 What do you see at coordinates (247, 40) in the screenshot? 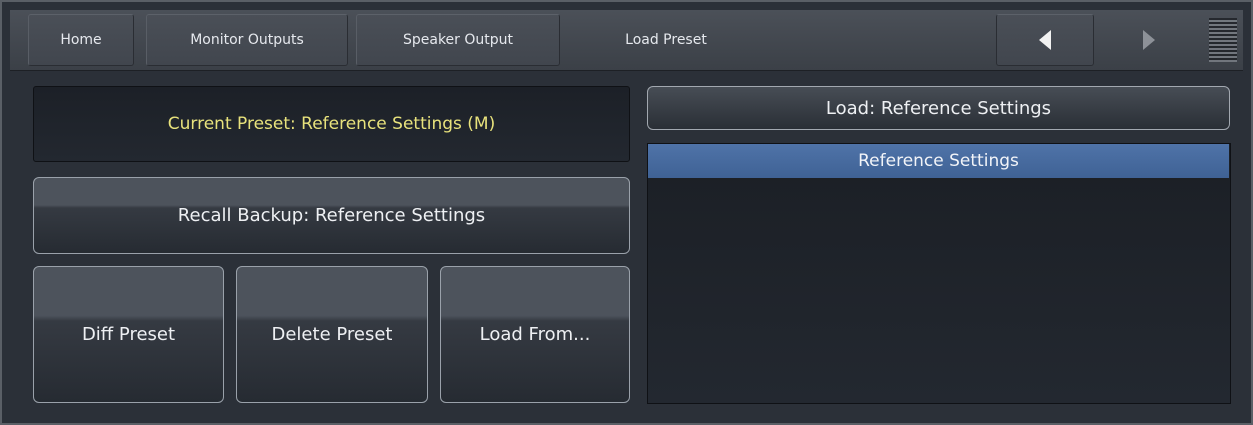
I see `tab-monitor-outputs: Monitor Outputs` at bounding box center [247, 40].